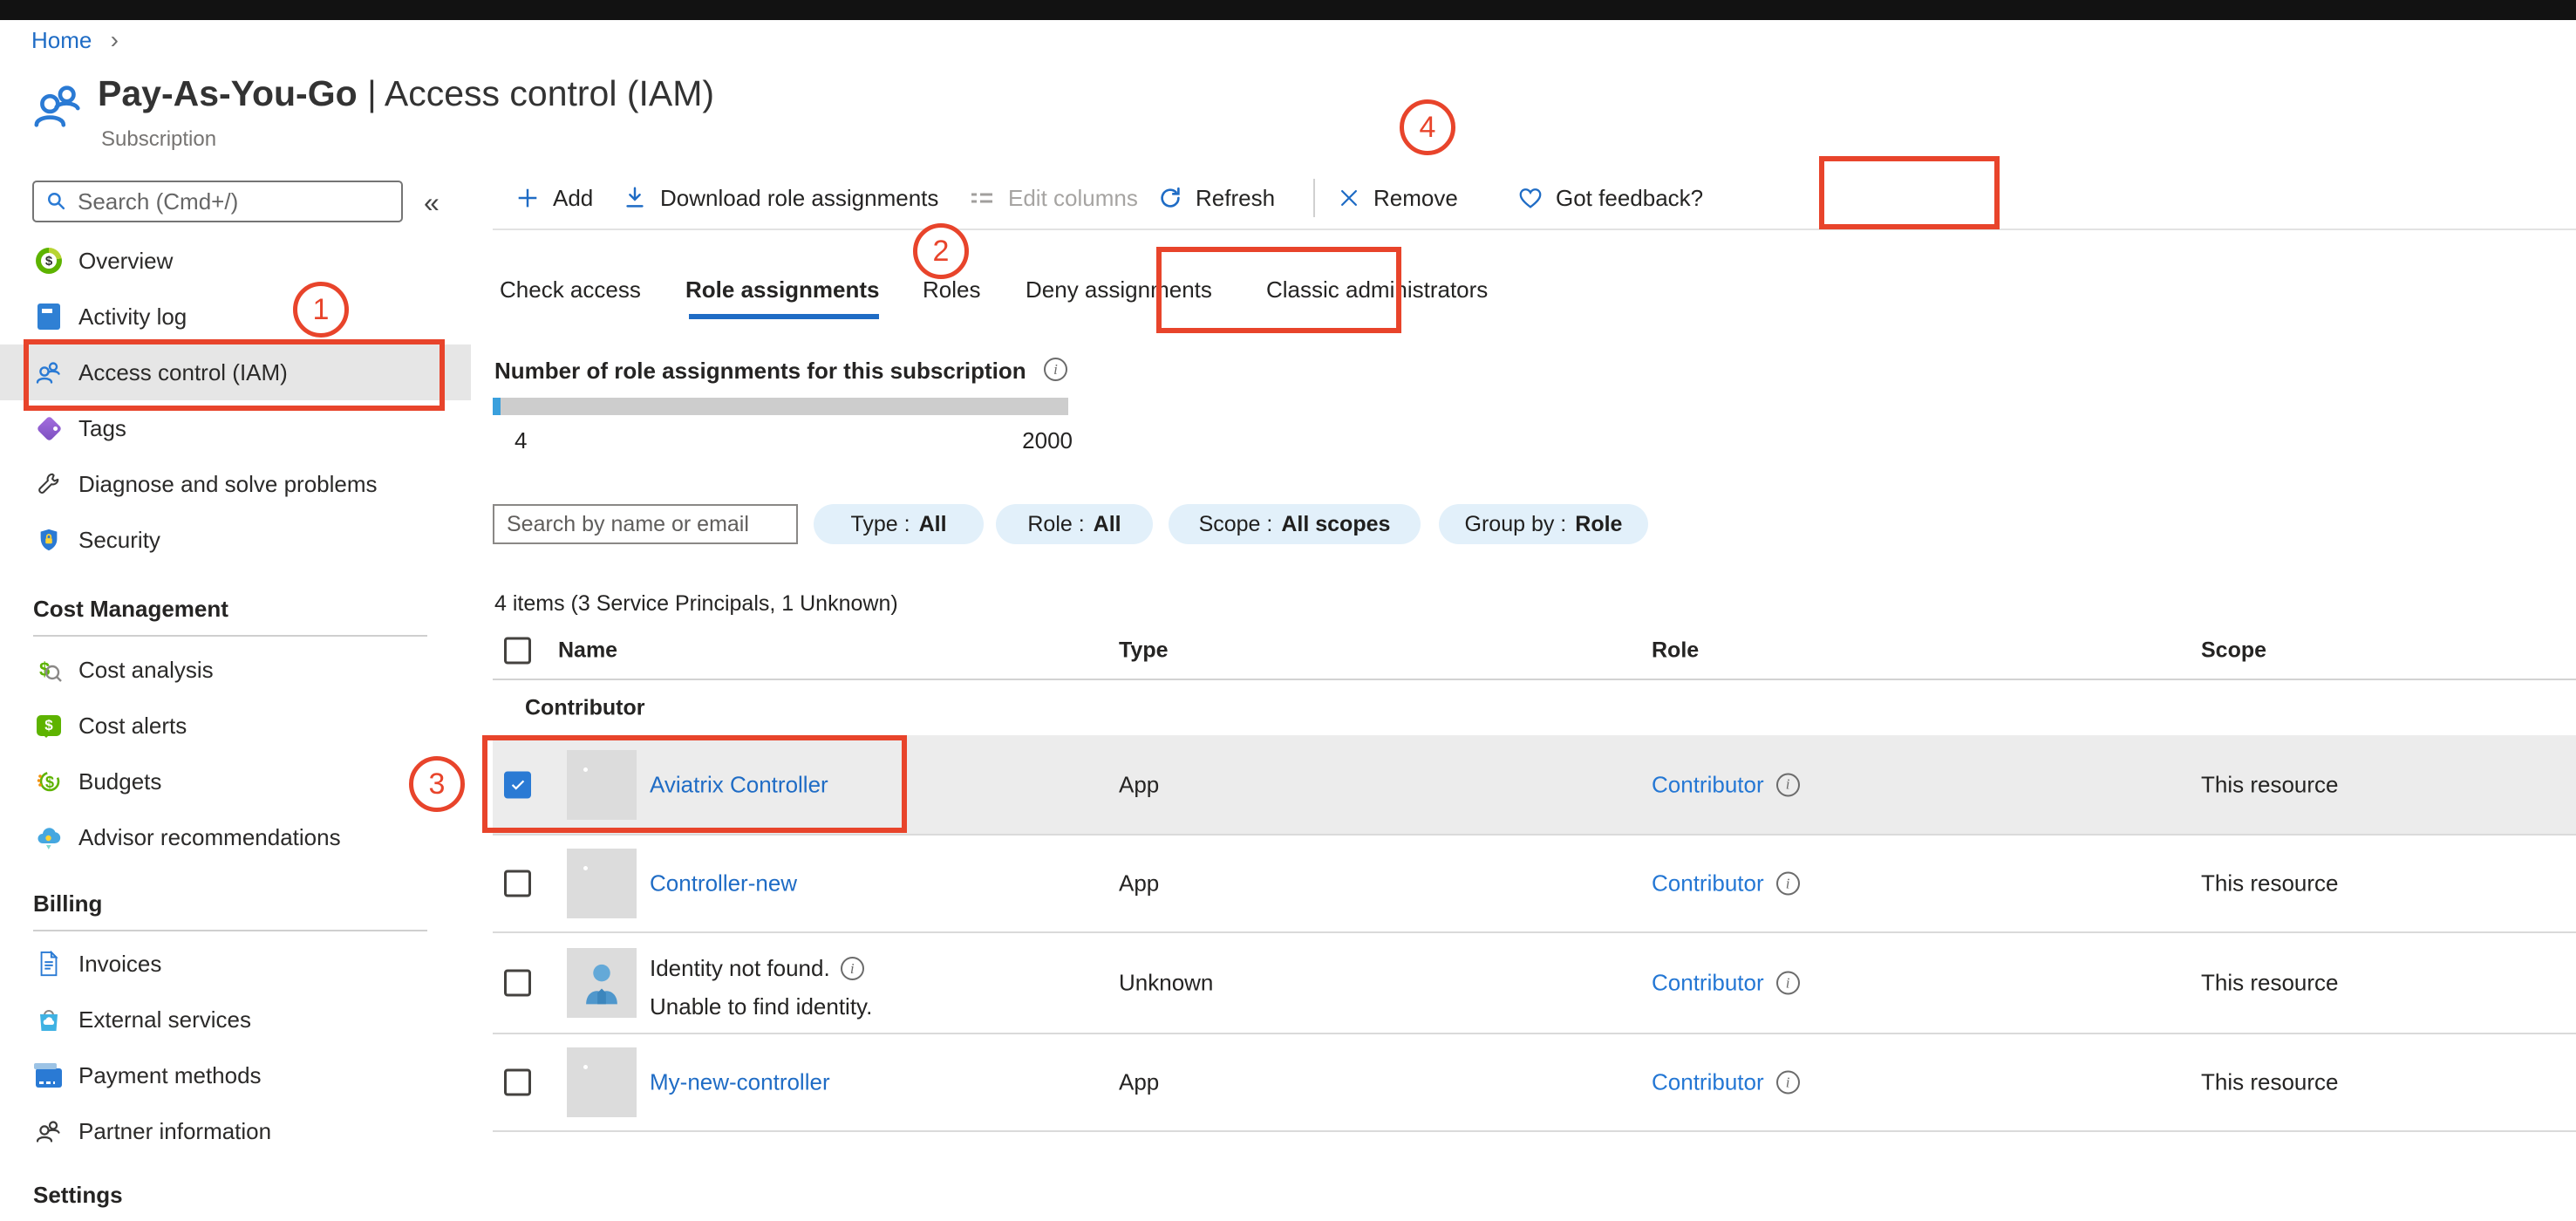 The height and width of the screenshot is (1221, 2576). Describe the element at coordinates (1377, 289) in the screenshot. I see `tab-classic-administrators: Classic administrators` at that location.